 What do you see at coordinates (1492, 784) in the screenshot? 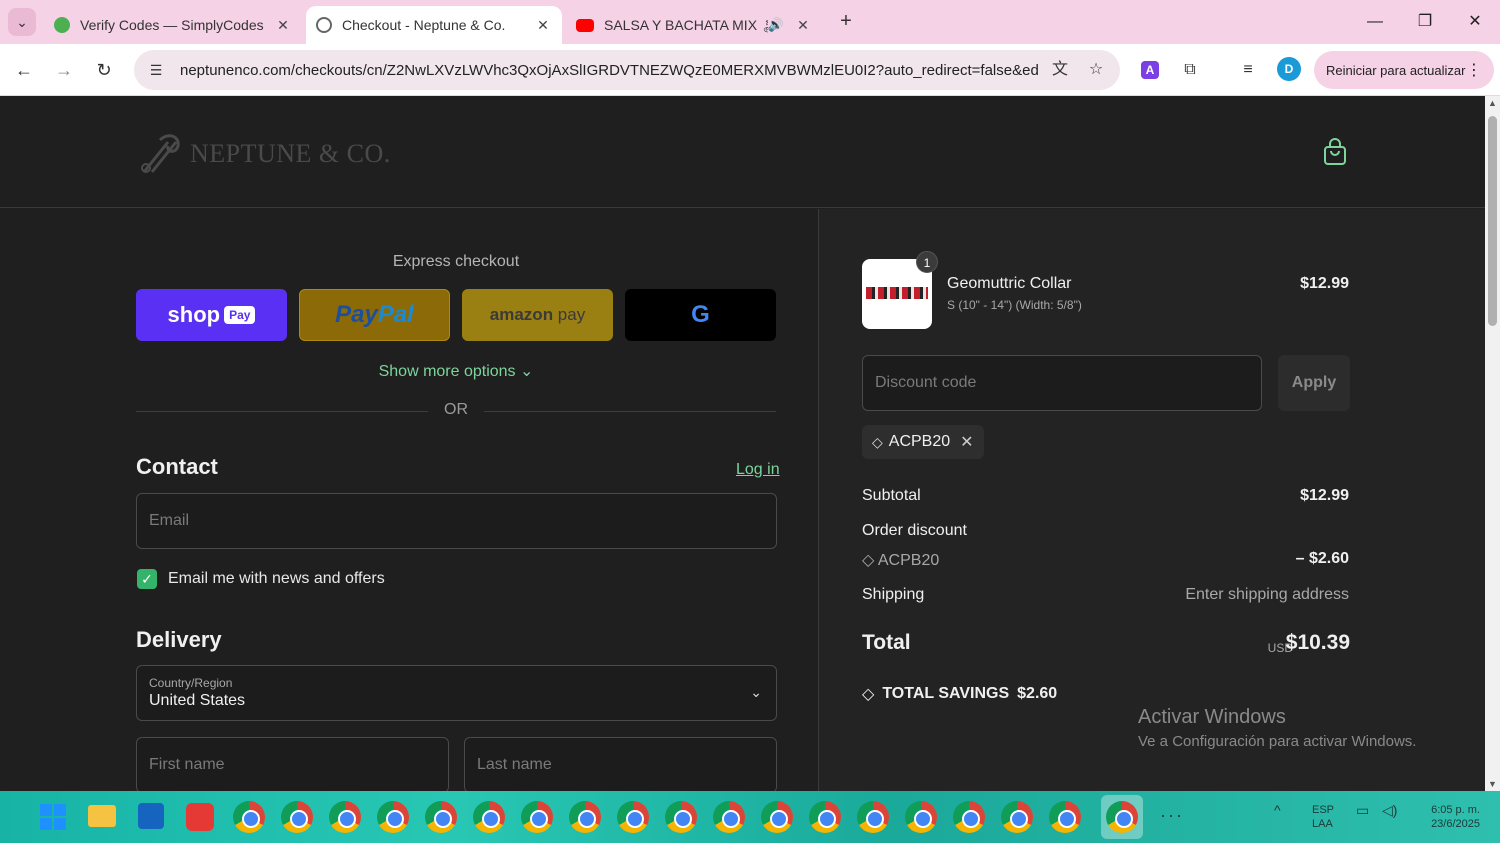
I see `scroll-down-icon: ▼` at bounding box center [1492, 784].